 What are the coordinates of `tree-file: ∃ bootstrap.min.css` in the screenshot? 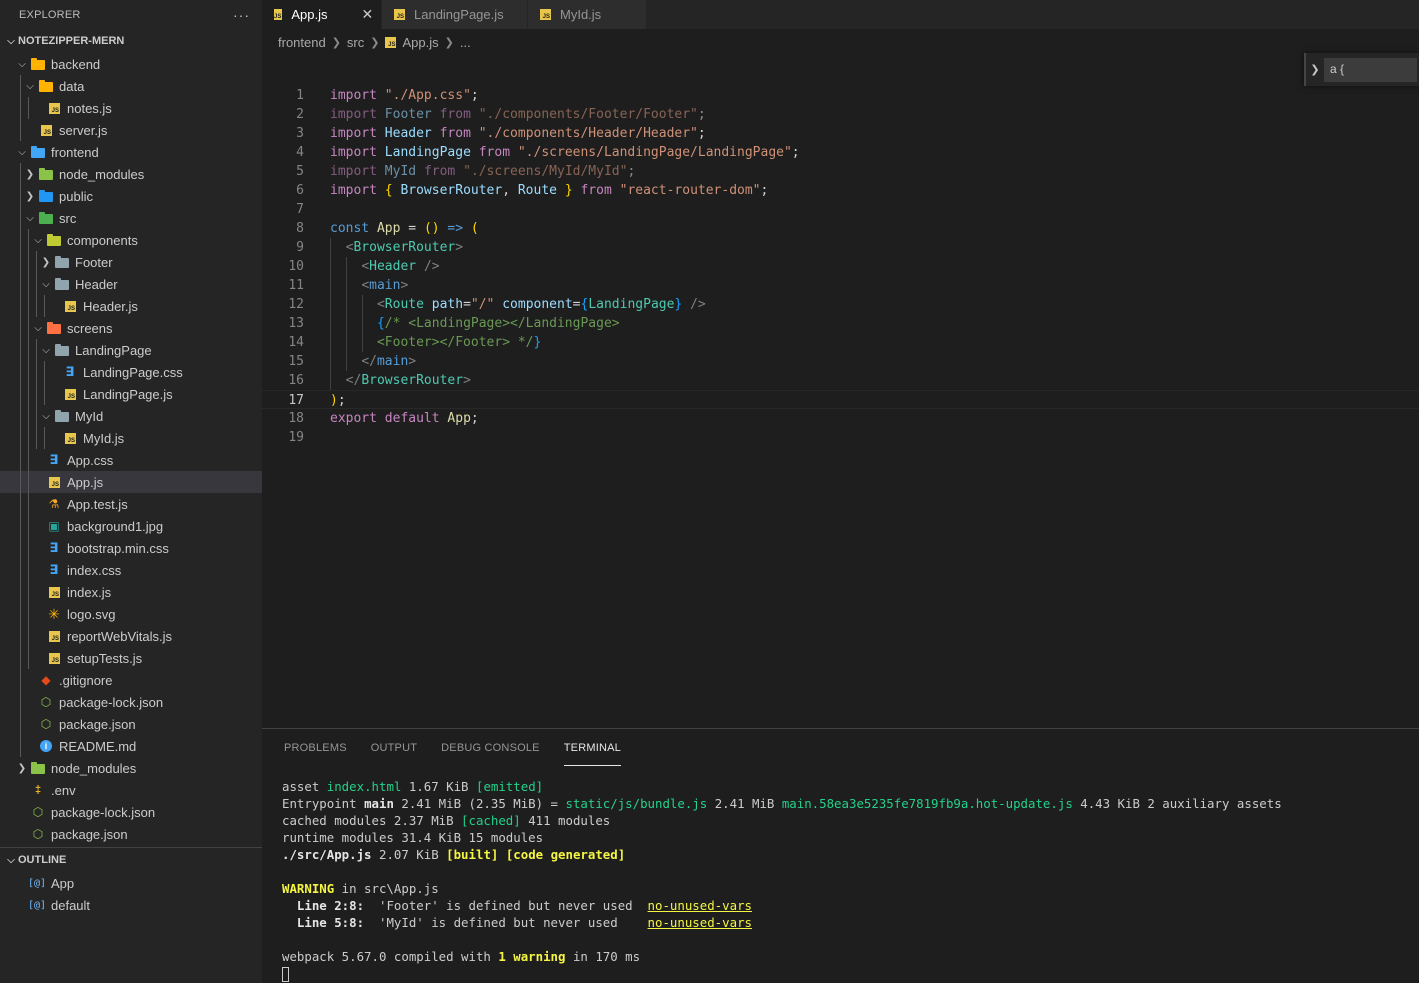 It's located at (131, 548).